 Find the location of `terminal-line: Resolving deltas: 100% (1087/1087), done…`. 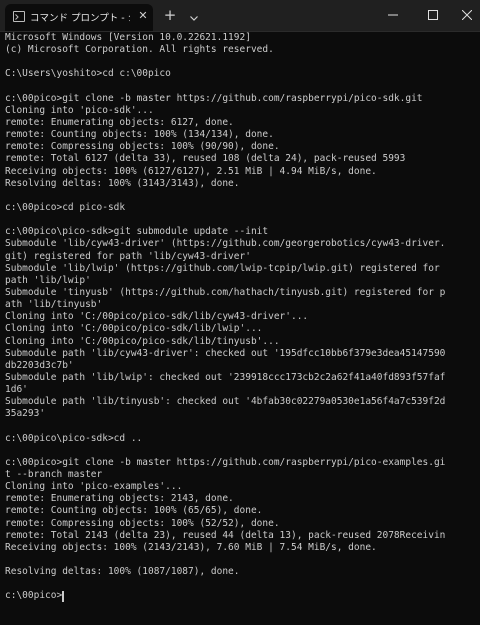

terminal-line: Resolving deltas: 100% (1087/1087), done… is located at coordinates (122, 572).